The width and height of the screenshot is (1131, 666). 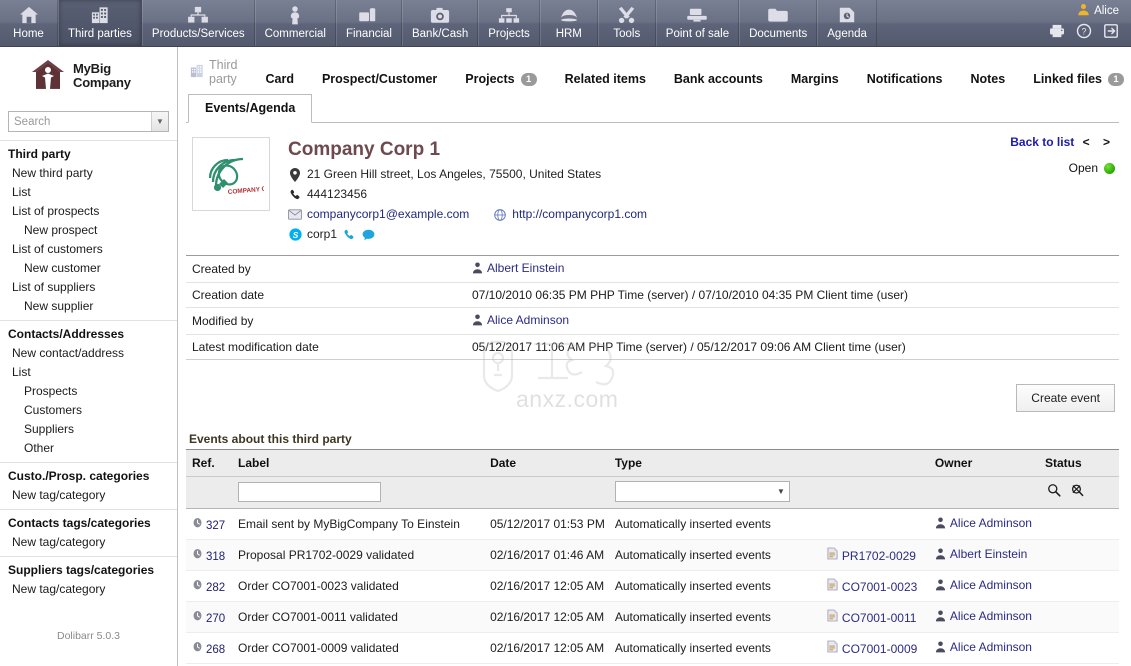 What do you see at coordinates (349, 235) in the screenshot?
I see `skype-call-icon` at bounding box center [349, 235].